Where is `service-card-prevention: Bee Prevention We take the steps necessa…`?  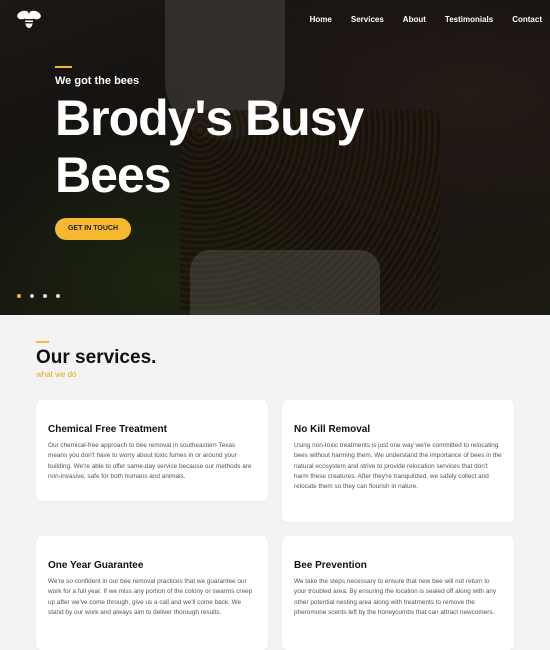 service-card-prevention: Bee Prevention We take the steps necessa… is located at coordinates (398, 593).